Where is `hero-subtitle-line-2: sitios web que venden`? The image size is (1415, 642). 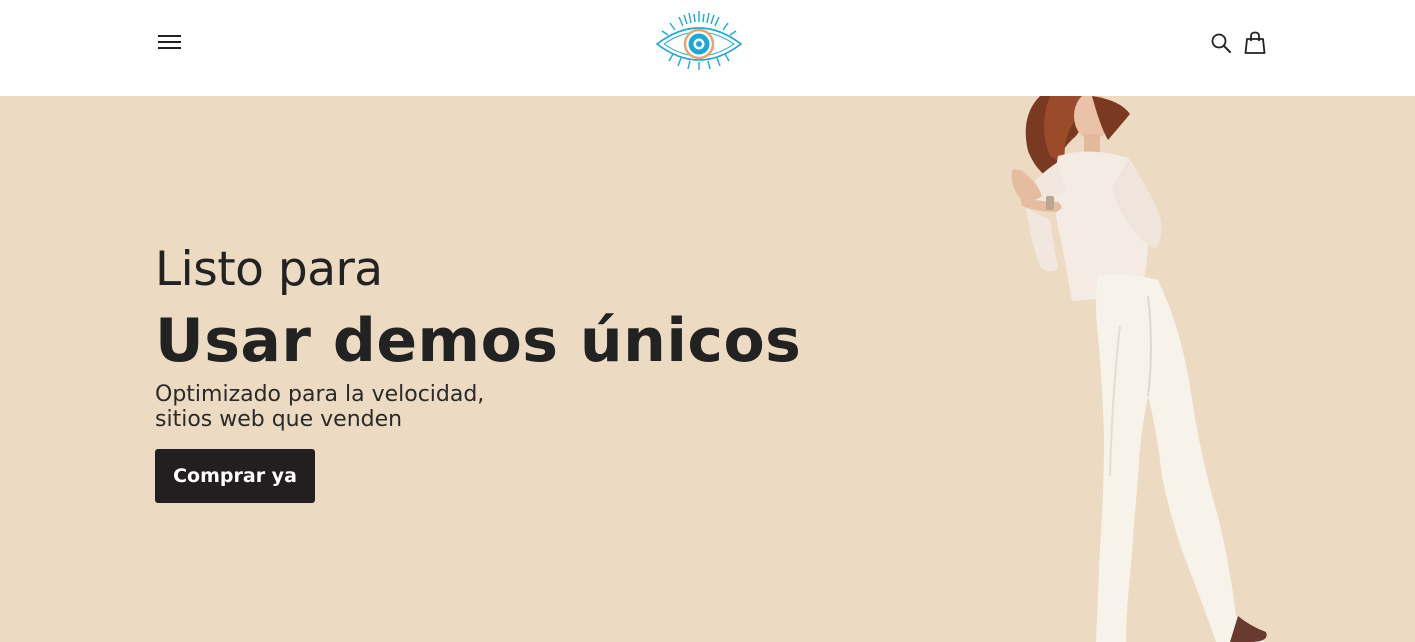
hero-subtitle-line-2: sitios web que venden is located at coordinates (279, 419).